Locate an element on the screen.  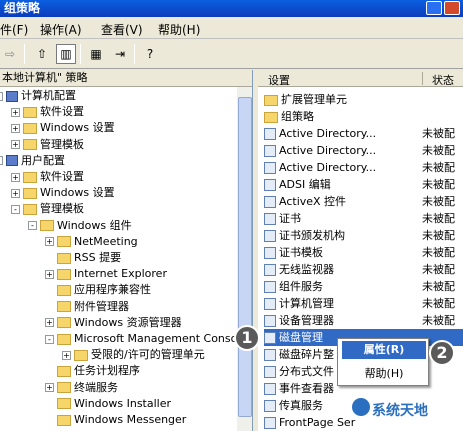
column-status: 状态 is located at coordinates (443, 80).